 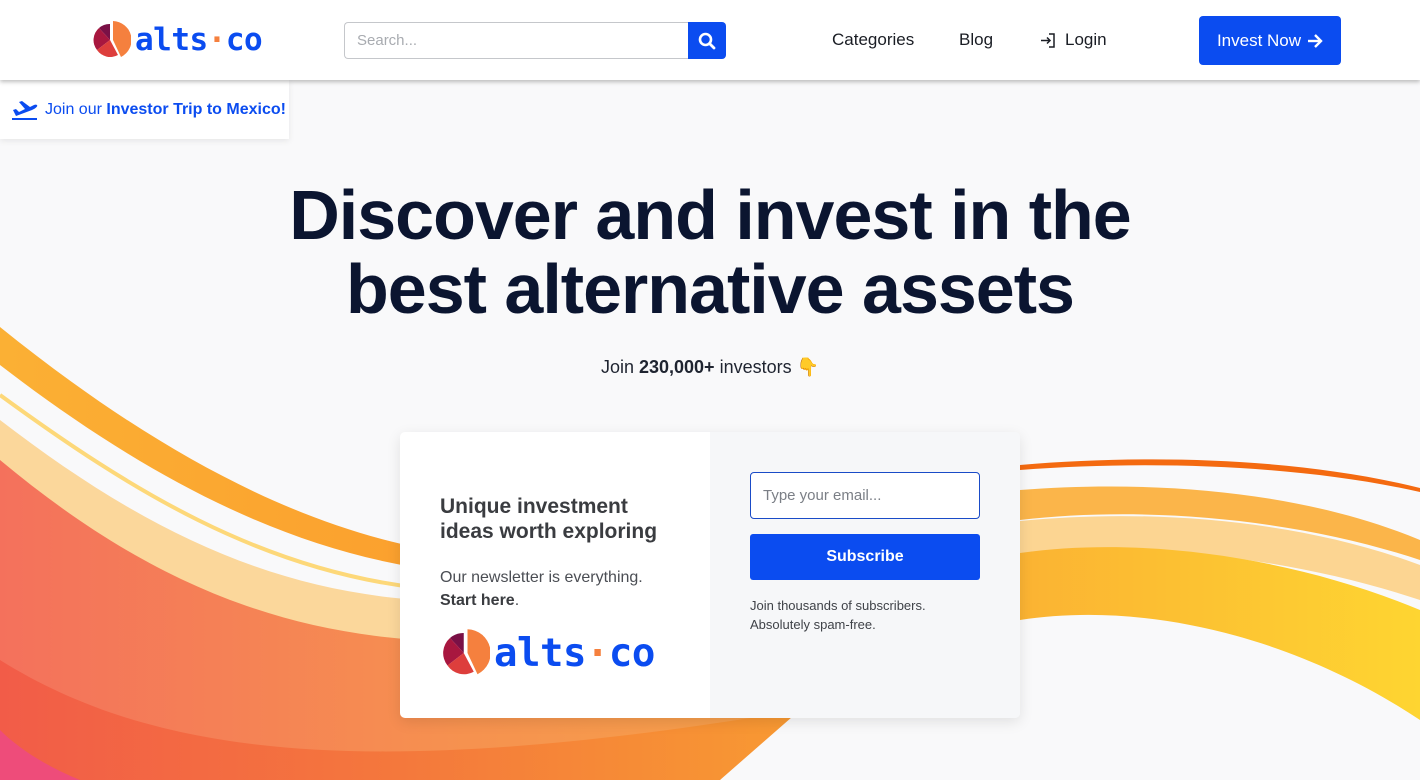 What do you see at coordinates (1048, 40) in the screenshot?
I see `login-icon` at bounding box center [1048, 40].